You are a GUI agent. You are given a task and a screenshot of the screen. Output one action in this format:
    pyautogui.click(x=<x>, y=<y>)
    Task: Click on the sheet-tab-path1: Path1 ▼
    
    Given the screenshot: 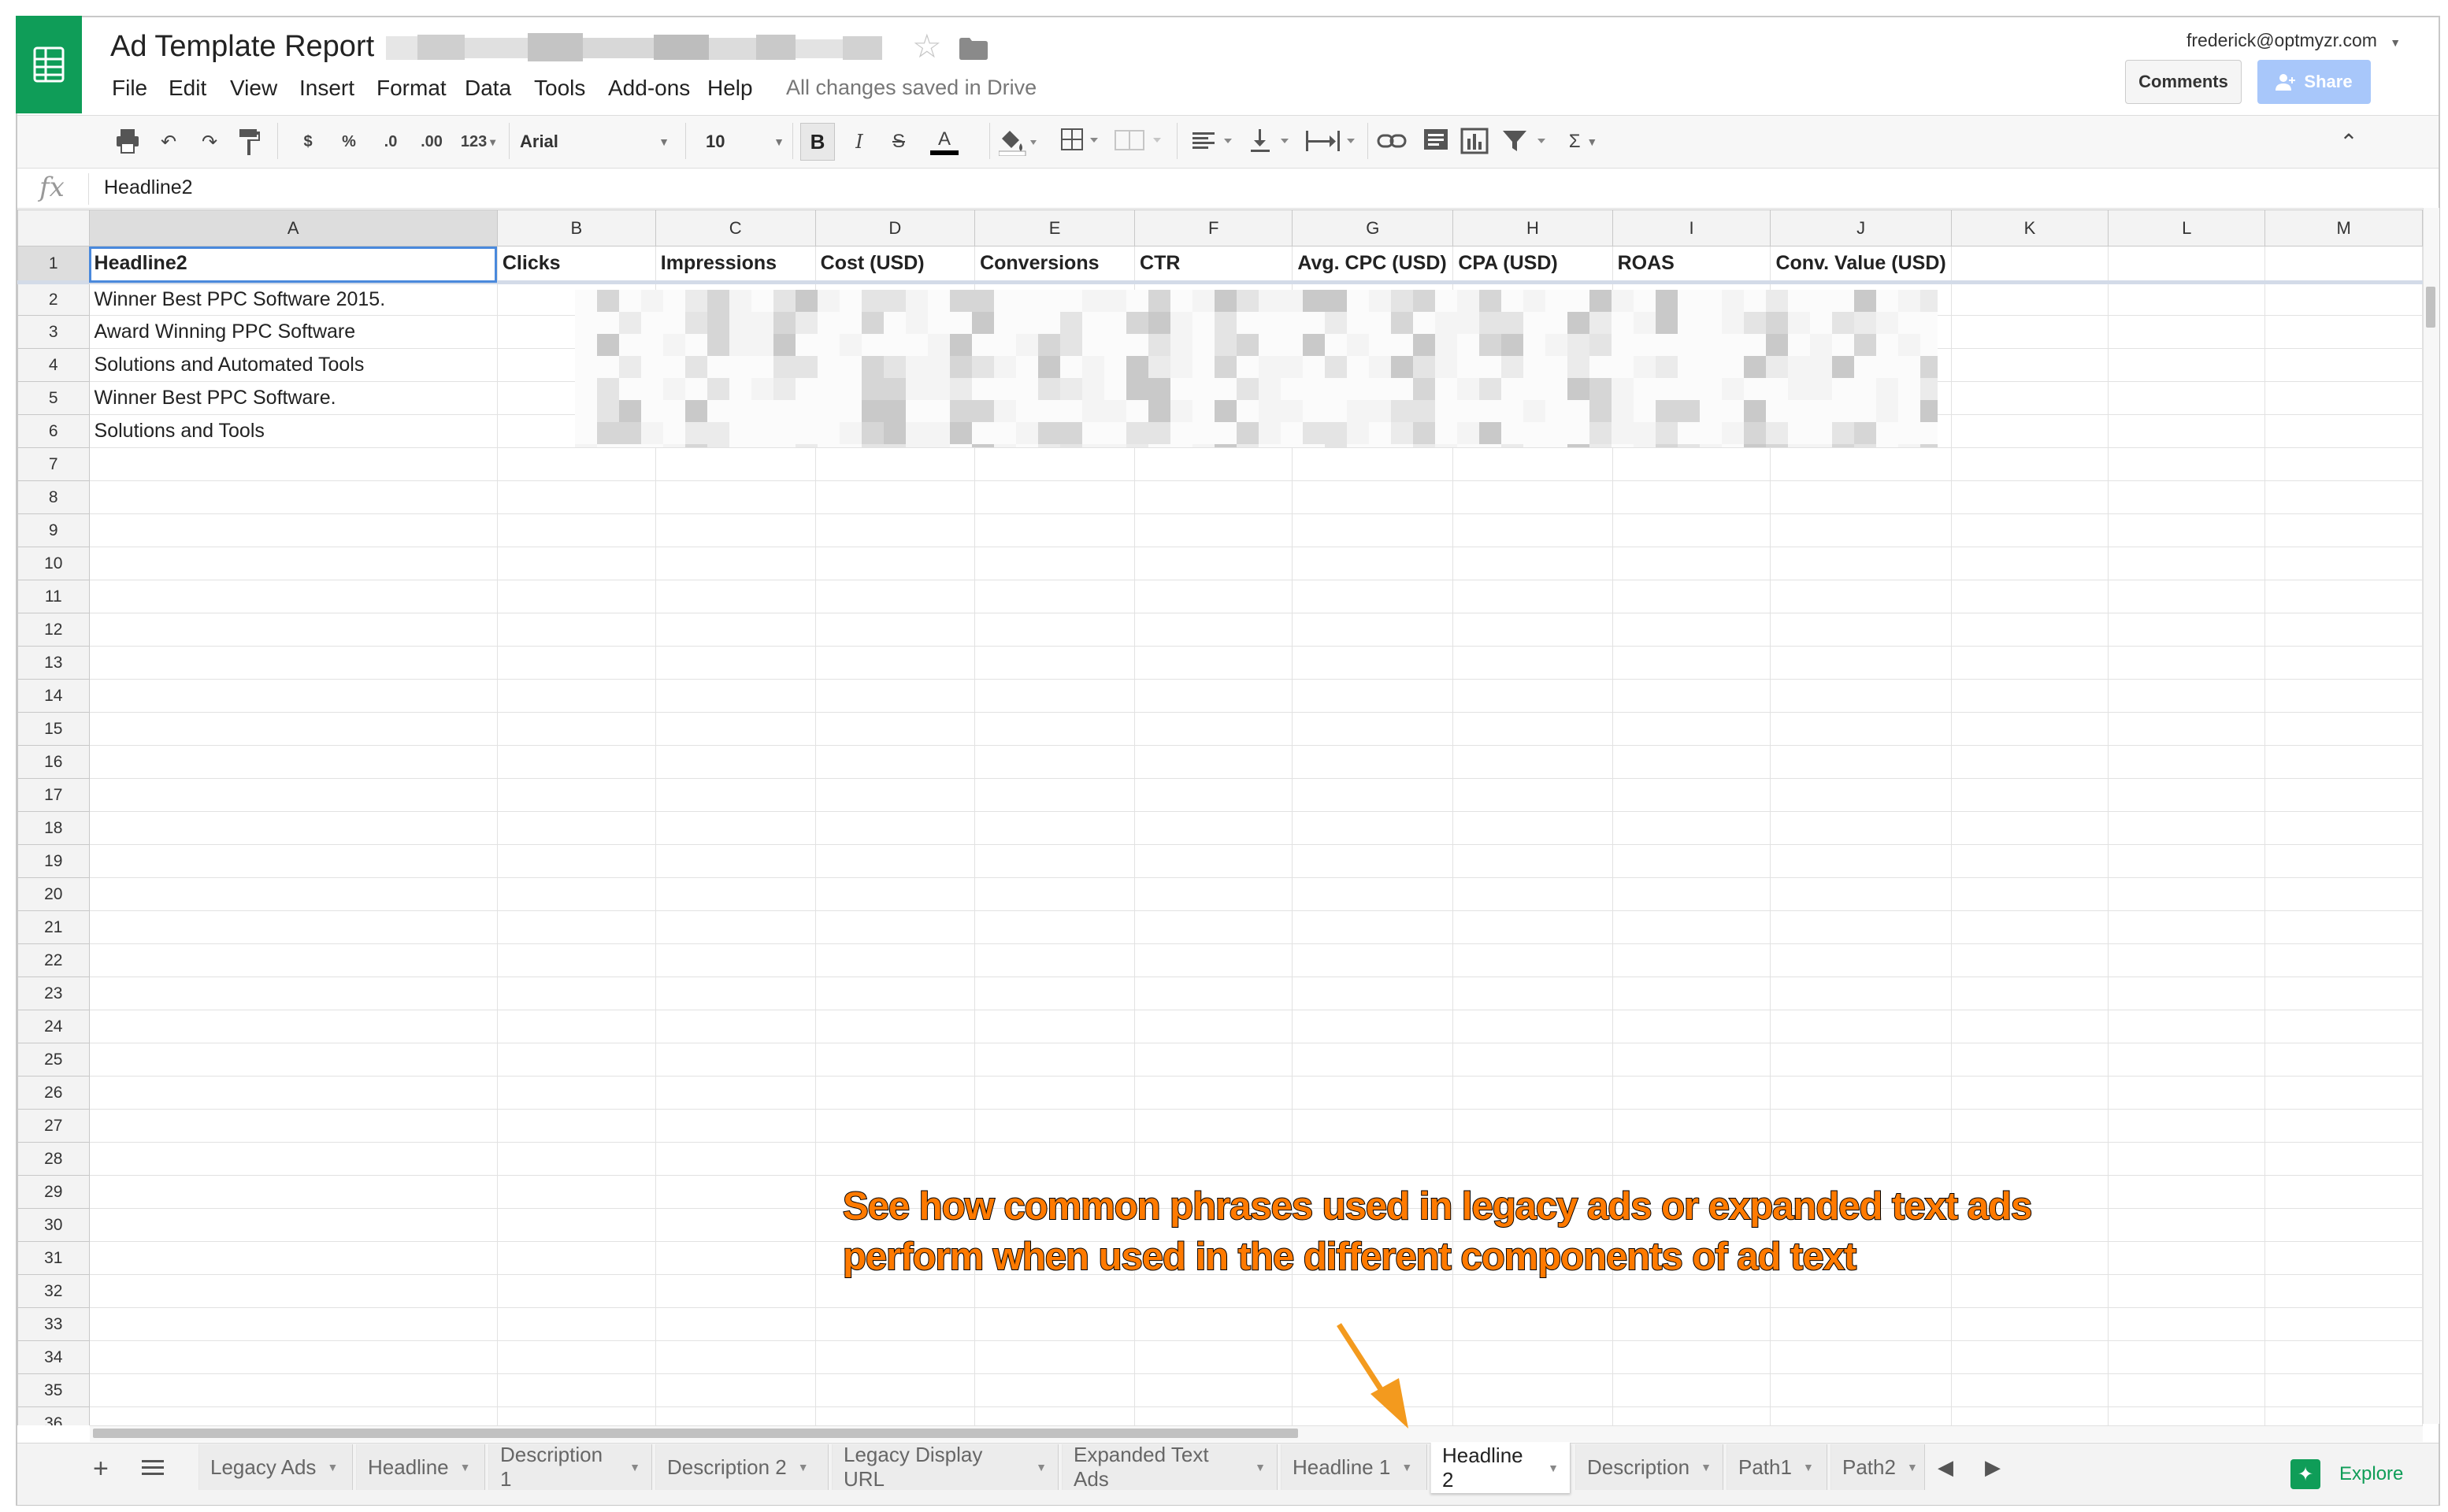 What is the action you would take?
    pyautogui.click(x=1777, y=1467)
    